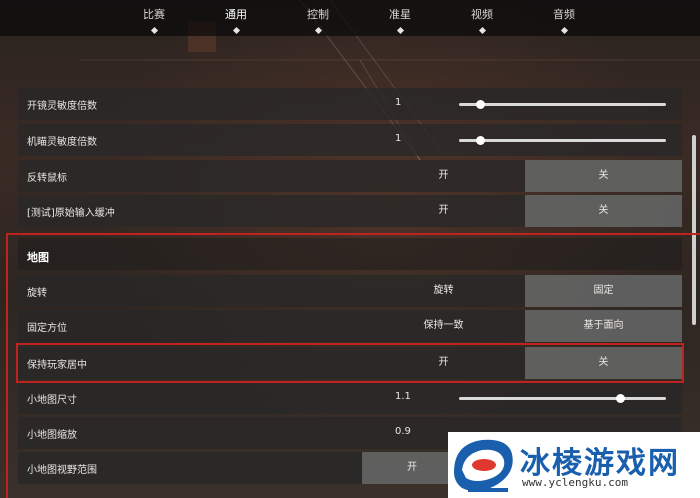 The width and height of the screenshot is (700, 498). What do you see at coordinates (562, 140) in the screenshot?
I see `aim-sensitivity-slider` at bounding box center [562, 140].